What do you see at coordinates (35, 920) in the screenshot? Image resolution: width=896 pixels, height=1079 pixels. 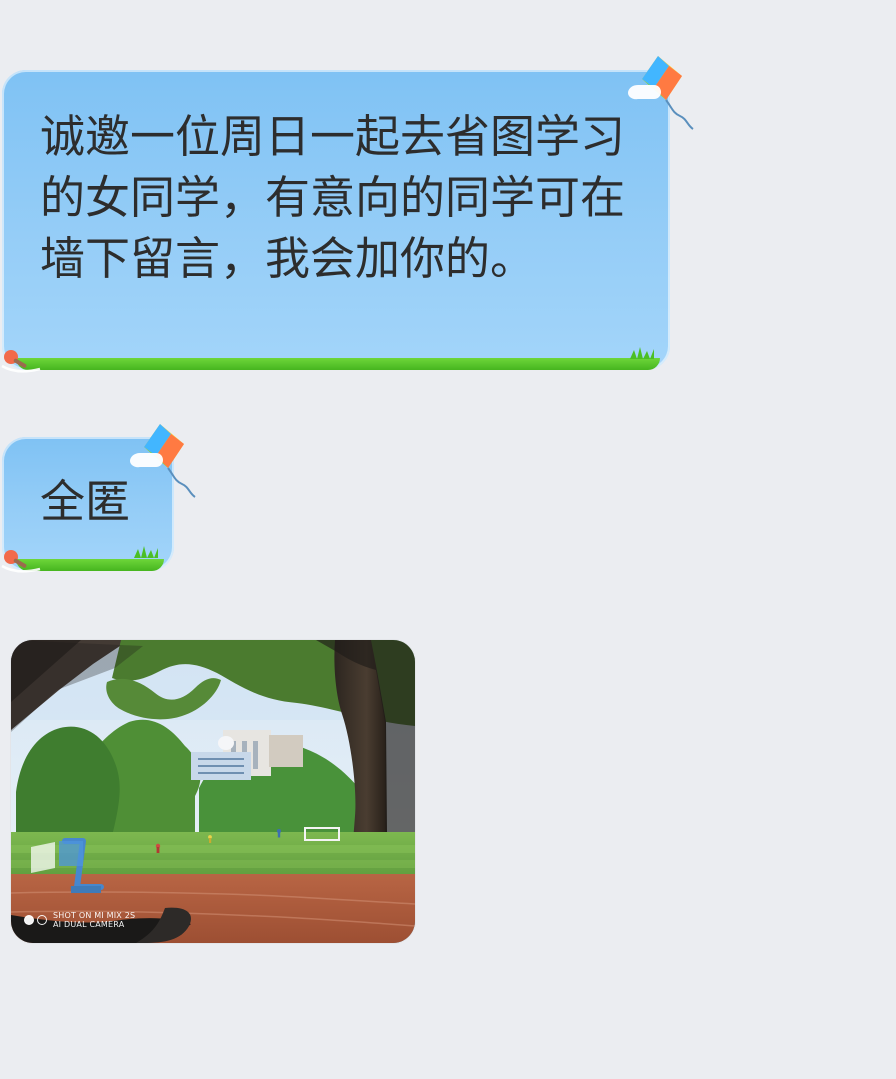 I see `dual-camera-icon` at bounding box center [35, 920].